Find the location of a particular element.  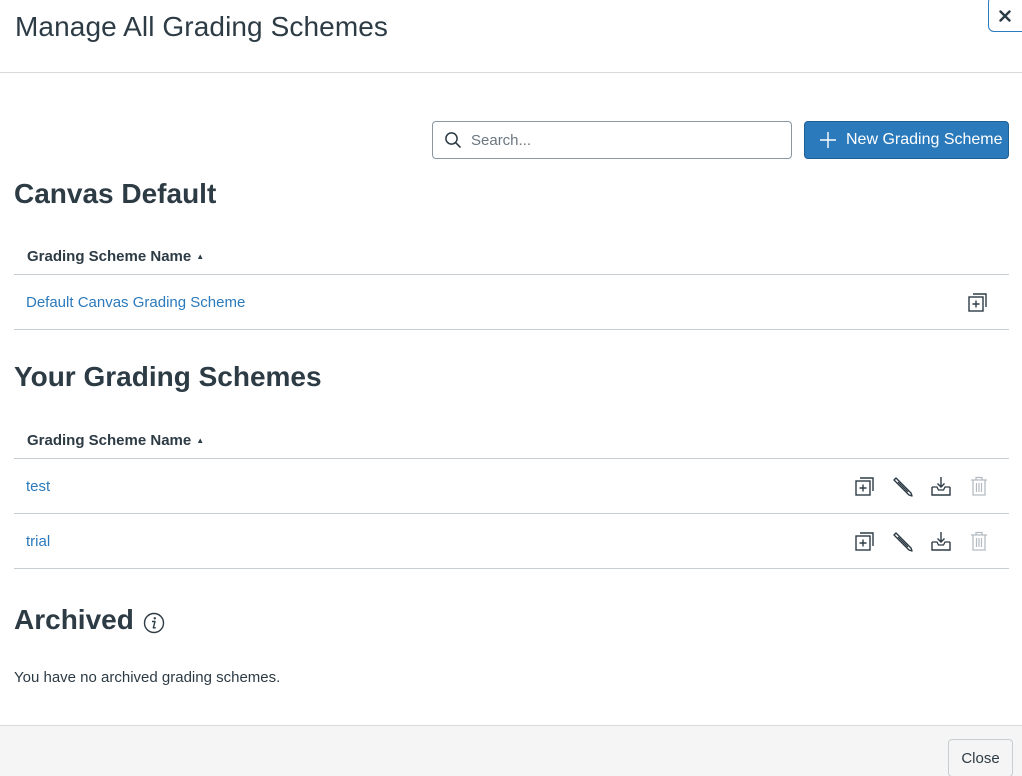

your-schemes-column-header: Grading Scheme Name ▲ is located at coordinates (511, 440).